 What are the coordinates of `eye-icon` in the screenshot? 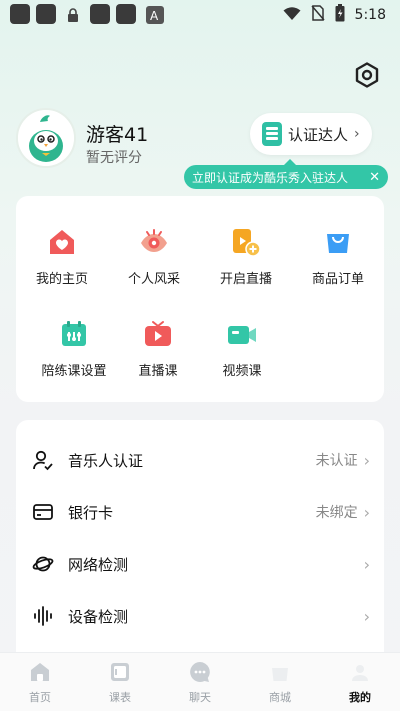 It's located at (154, 242).